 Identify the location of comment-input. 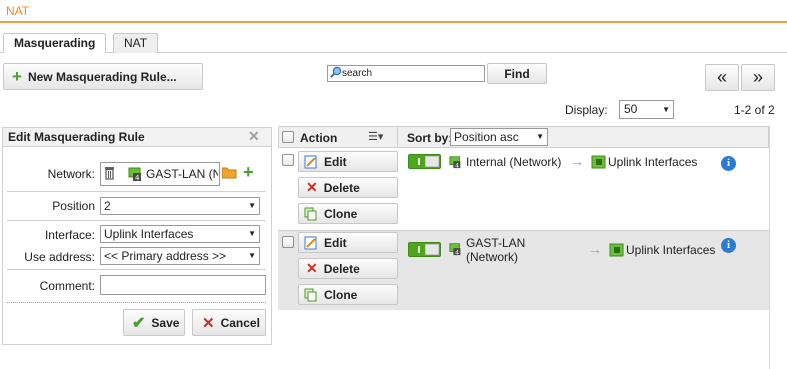
(183, 285).